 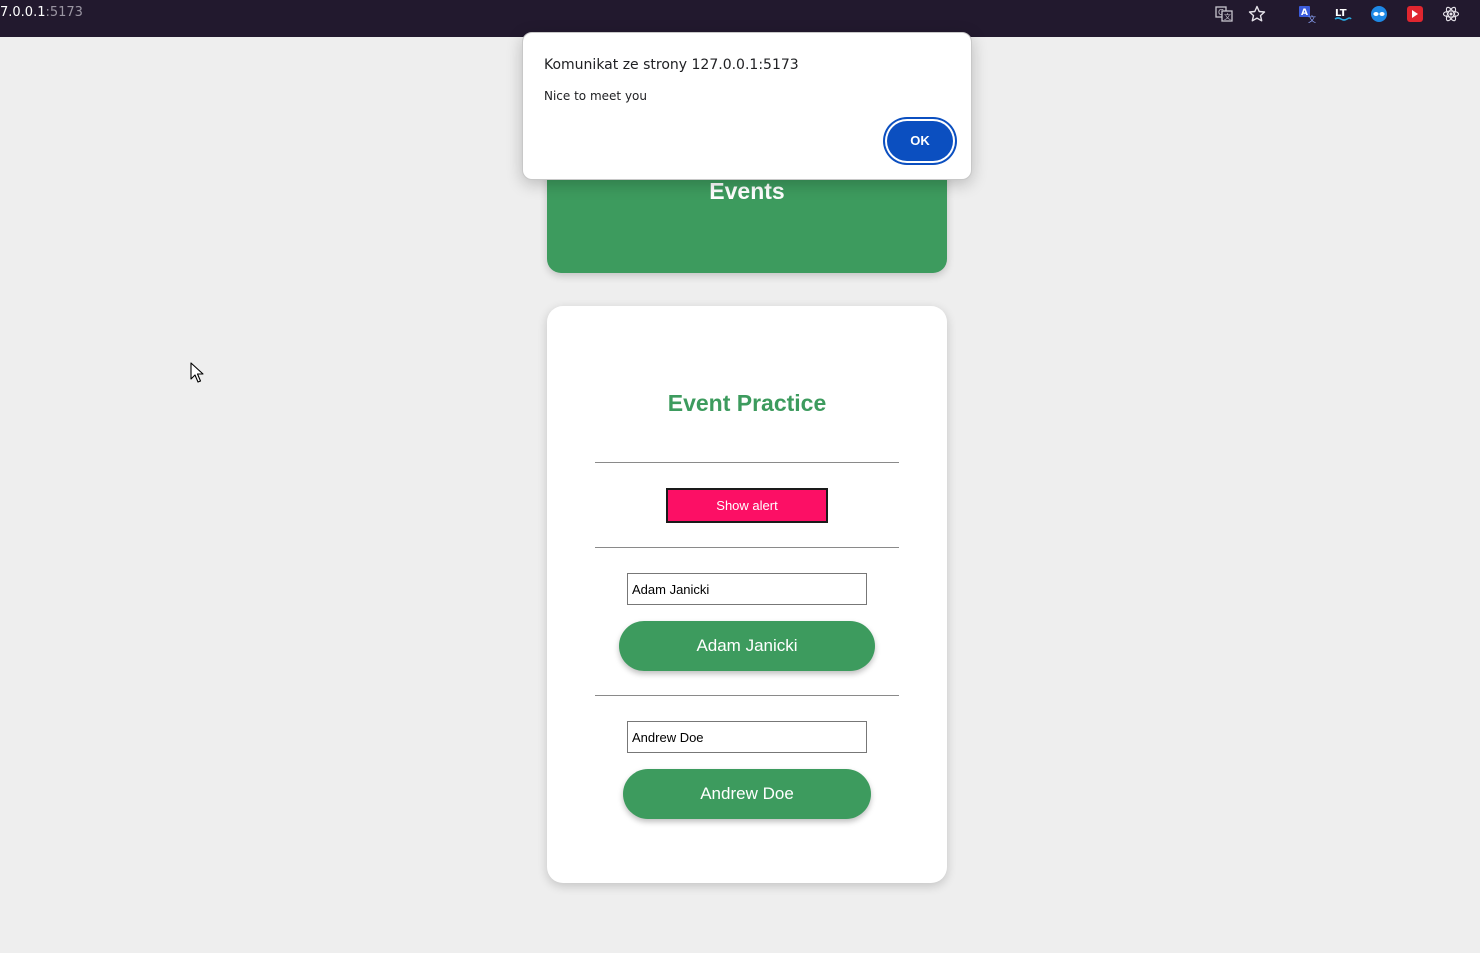 I want to click on mouse-cursor-icon, so click(x=197, y=375).